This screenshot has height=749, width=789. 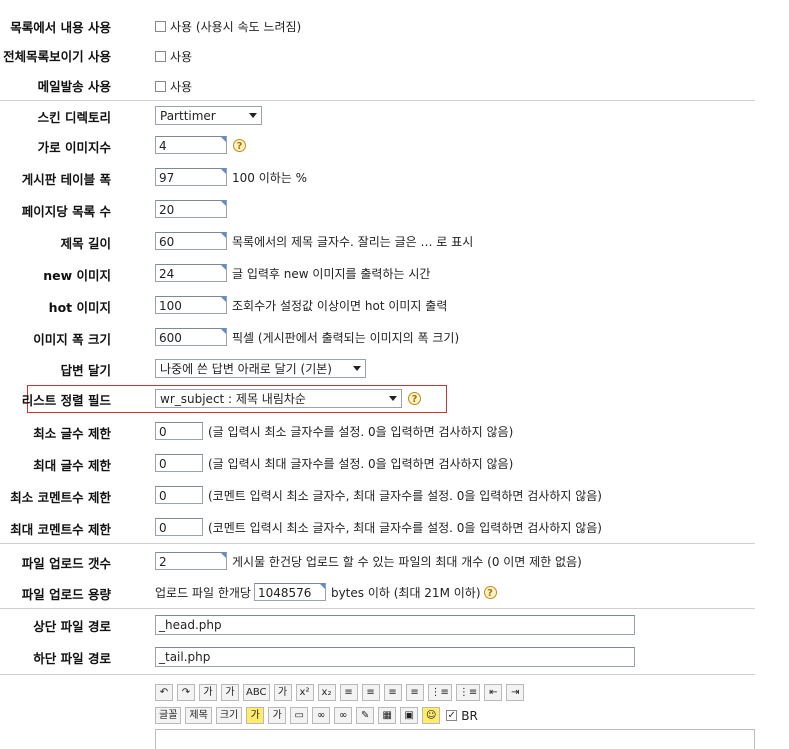 What do you see at coordinates (168, 715) in the screenshot?
I see `font-button: 글꼴` at bounding box center [168, 715].